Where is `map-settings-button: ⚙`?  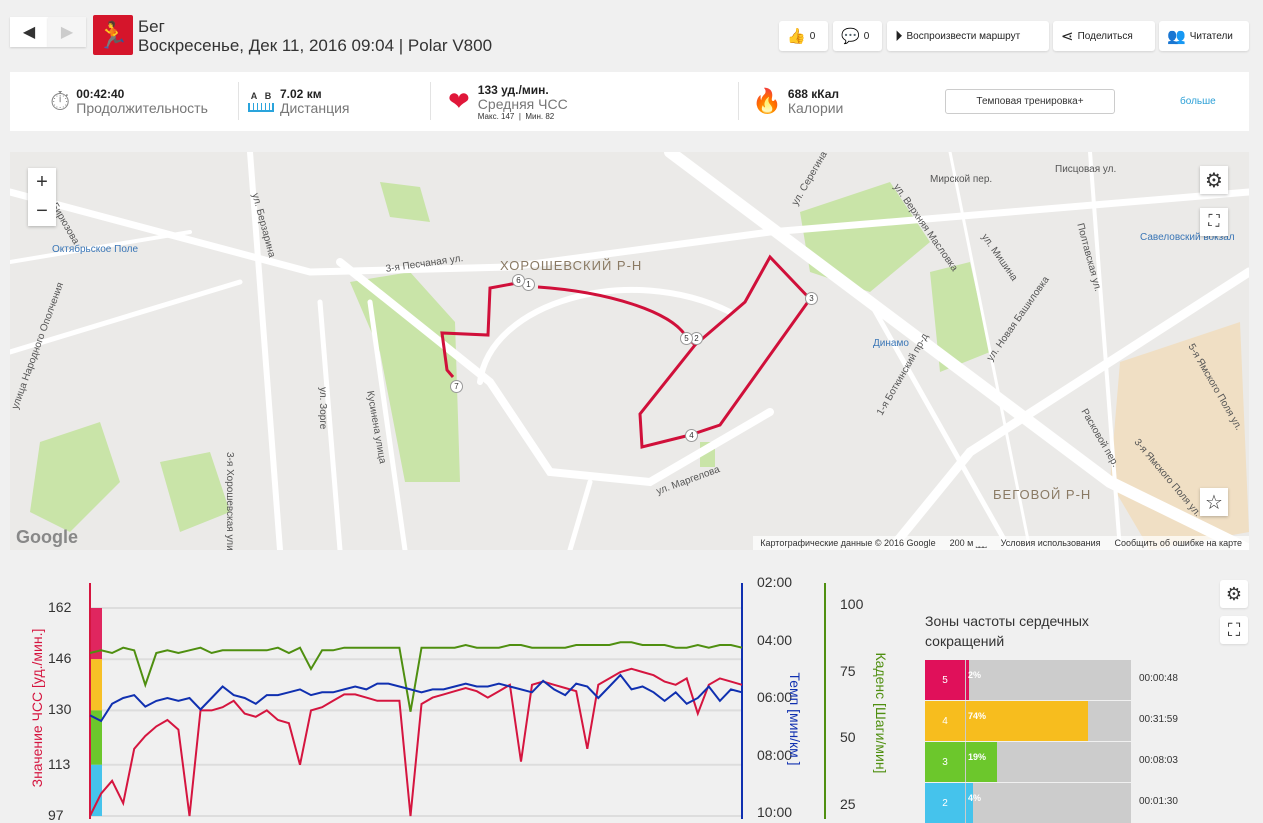
map-settings-button: ⚙ is located at coordinates (1214, 180).